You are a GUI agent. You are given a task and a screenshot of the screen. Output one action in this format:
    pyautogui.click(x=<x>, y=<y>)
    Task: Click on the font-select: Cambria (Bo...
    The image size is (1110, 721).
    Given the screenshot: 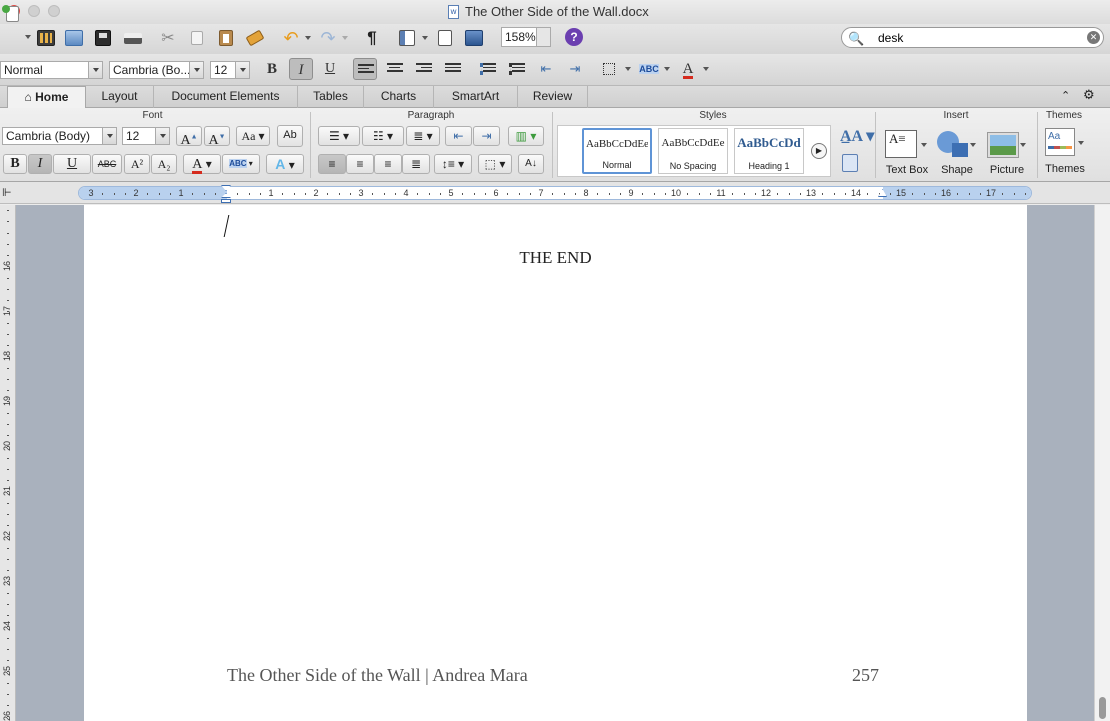 What is the action you would take?
    pyautogui.click(x=156, y=70)
    